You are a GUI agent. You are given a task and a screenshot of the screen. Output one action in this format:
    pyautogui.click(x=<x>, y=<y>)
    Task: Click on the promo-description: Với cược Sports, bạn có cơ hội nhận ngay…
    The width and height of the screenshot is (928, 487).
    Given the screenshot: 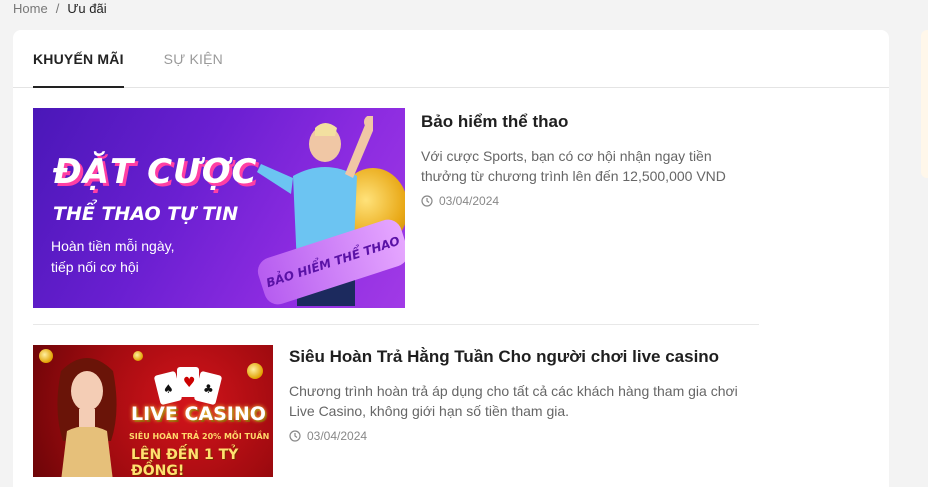 What is the action you would take?
    pyautogui.click(x=573, y=166)
    